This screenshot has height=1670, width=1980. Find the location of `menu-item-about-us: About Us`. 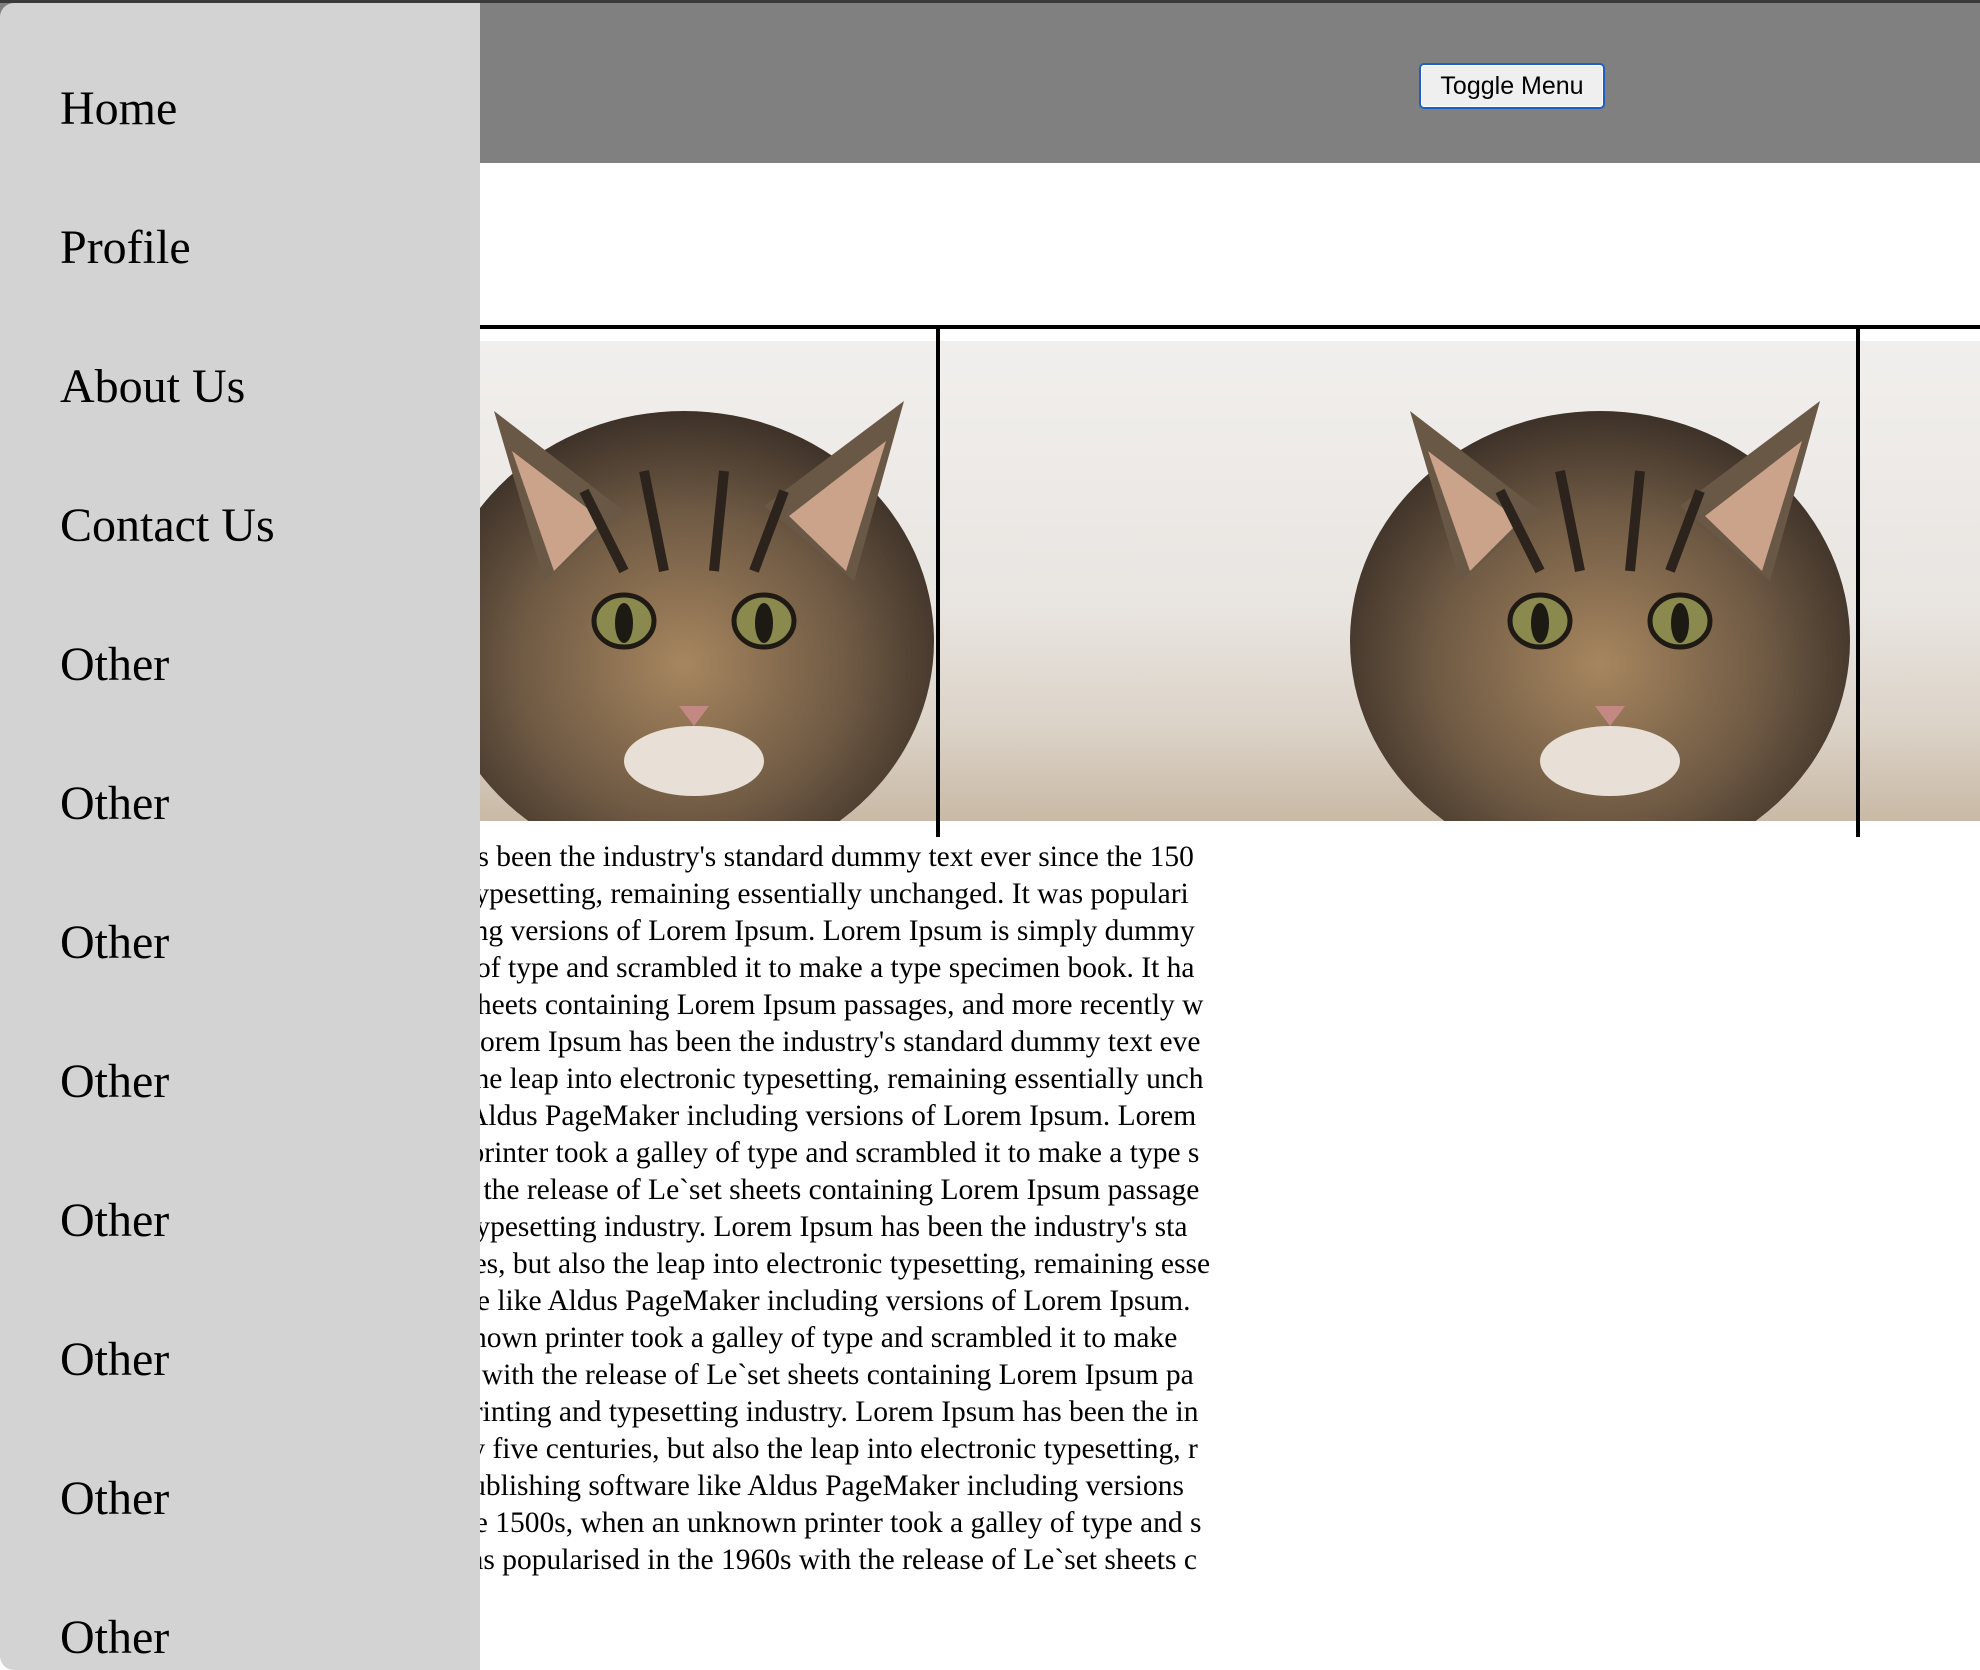

menu-item-about-us: About Us is located at coordinates (152, 387).